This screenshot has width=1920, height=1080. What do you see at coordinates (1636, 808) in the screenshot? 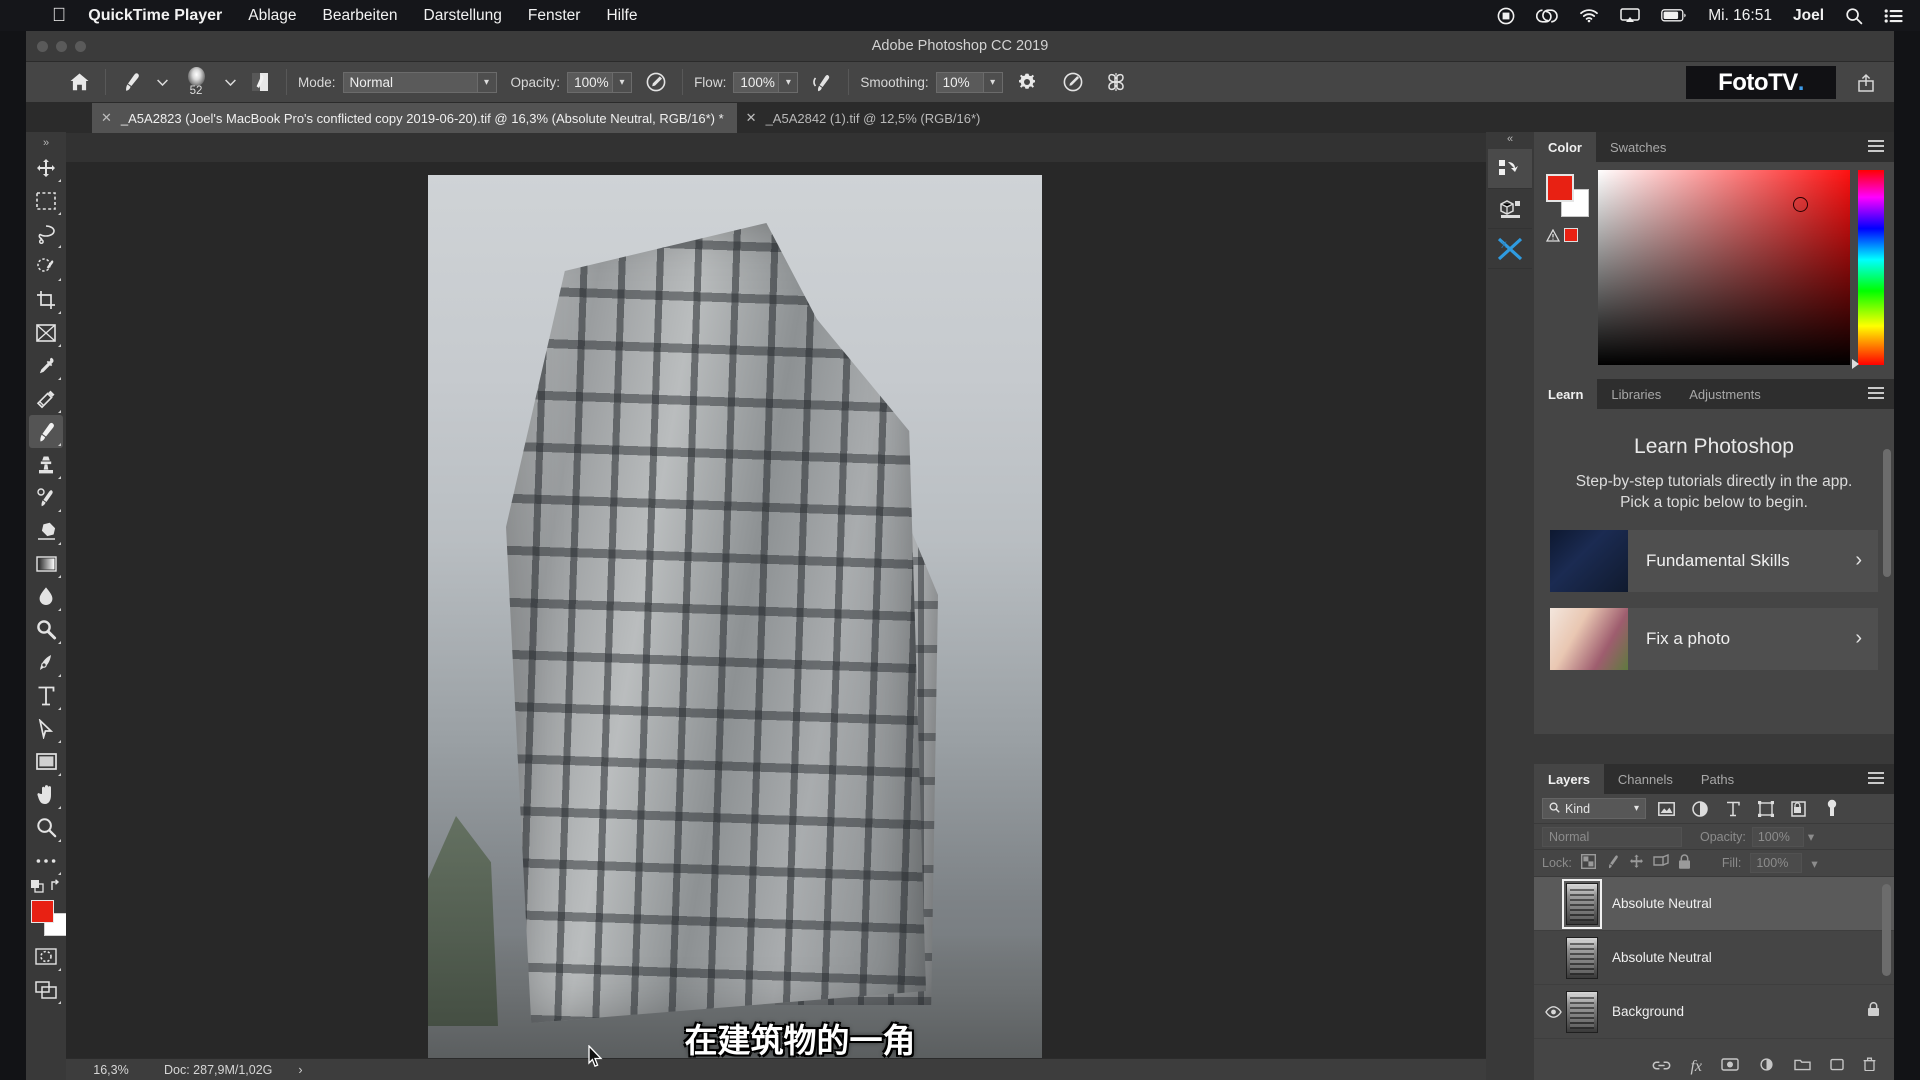
I see `chevron-down-icon: ▾` at bounding box center [1636, 808].